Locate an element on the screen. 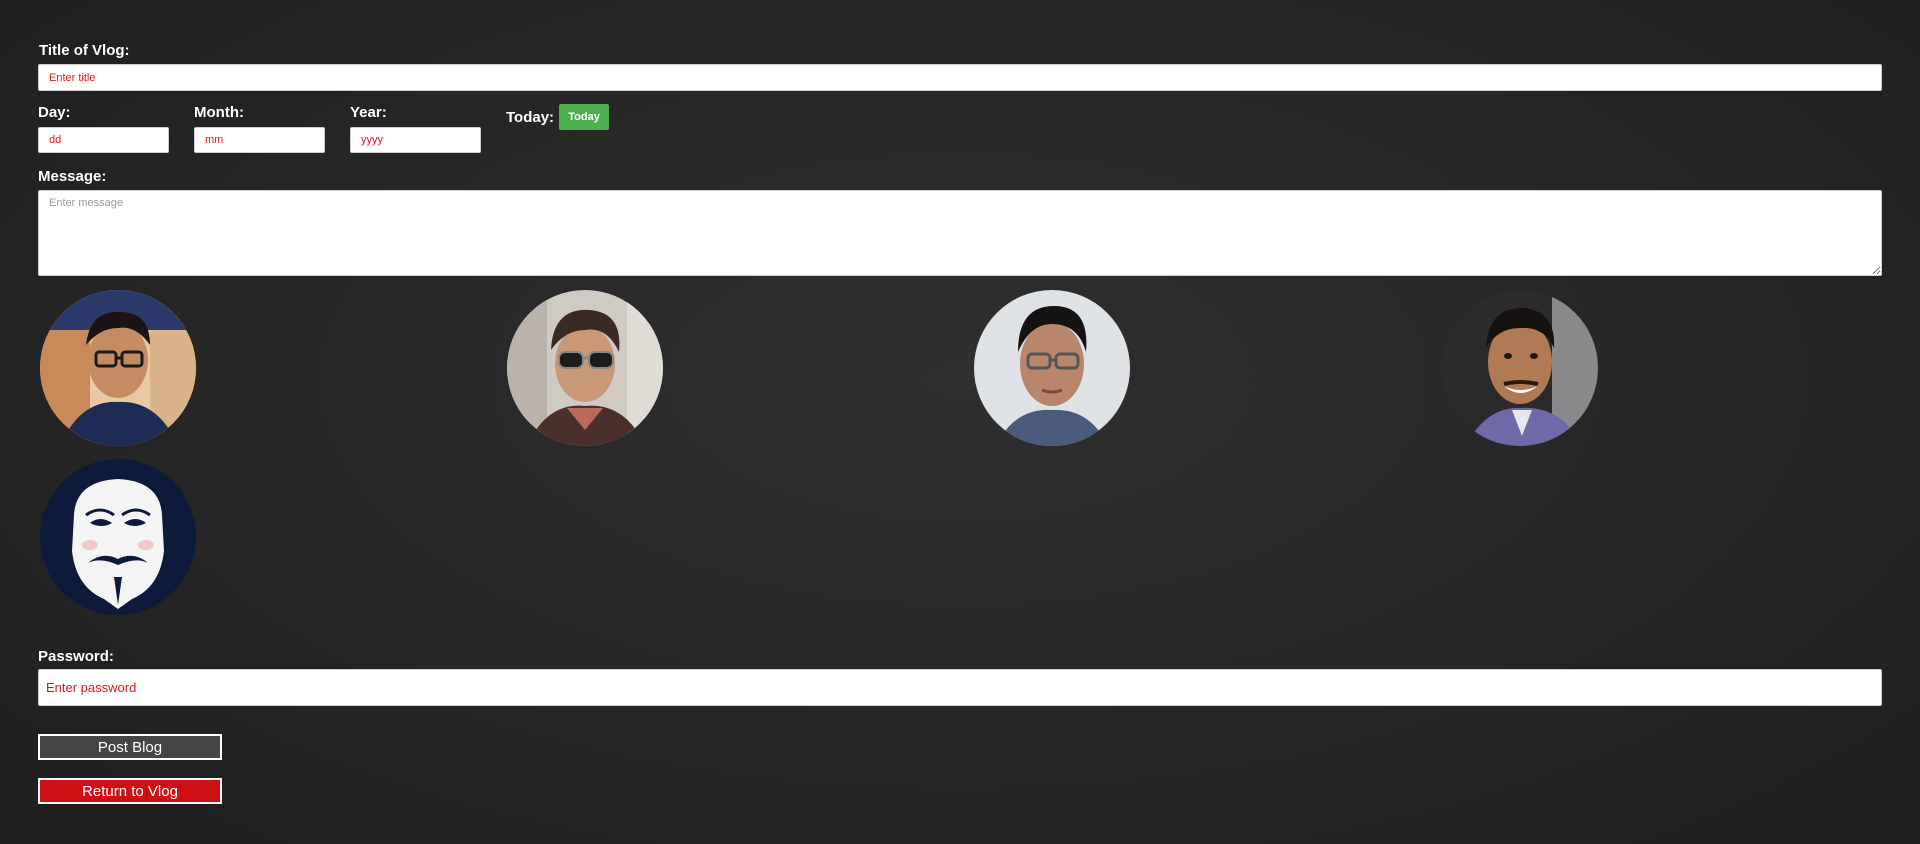 The height and width of the screenshot is (844, 1920). guy-fawkes-mask-icon is located at coordinates (118, 537).